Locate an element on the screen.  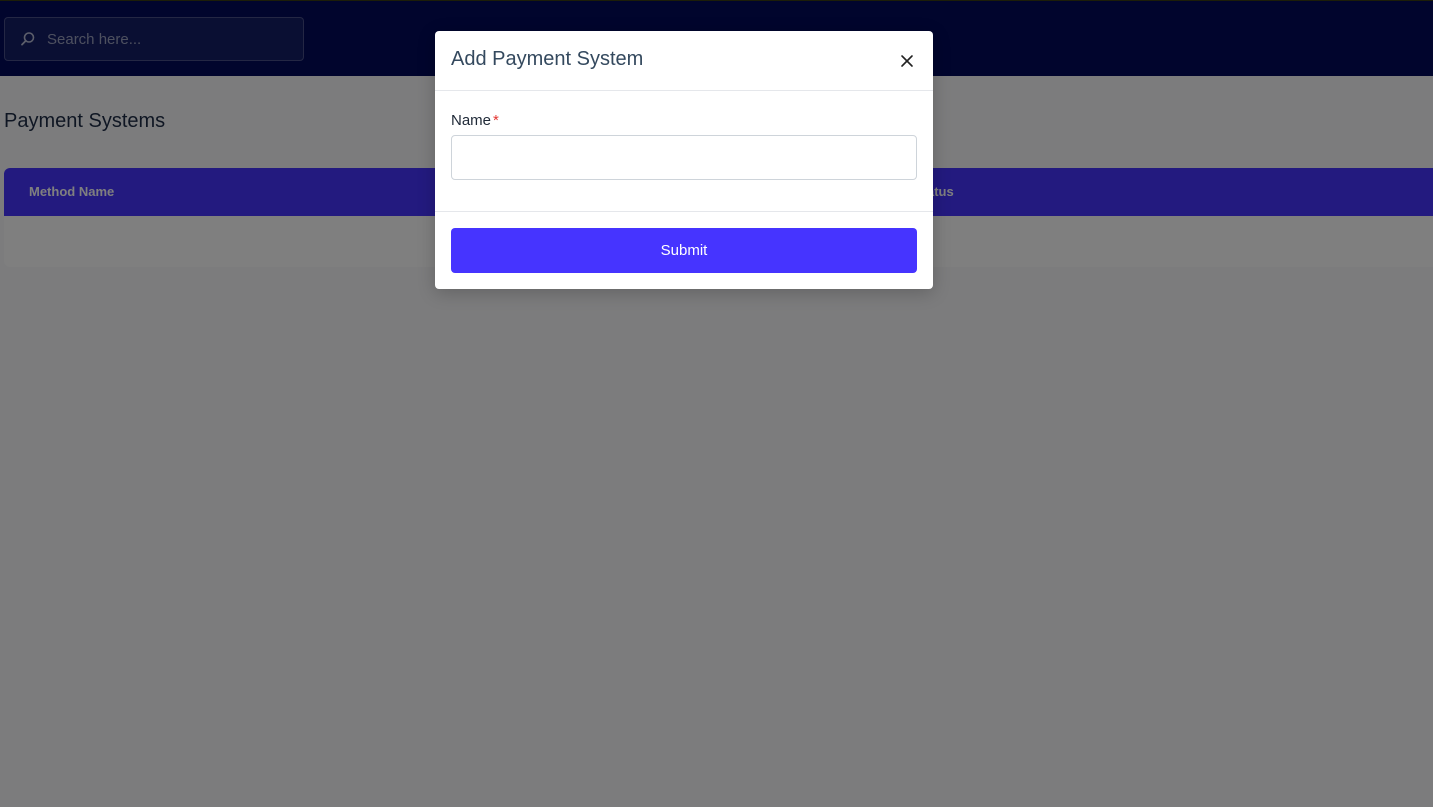
required-mark: * is located at coordinates (496, 120).